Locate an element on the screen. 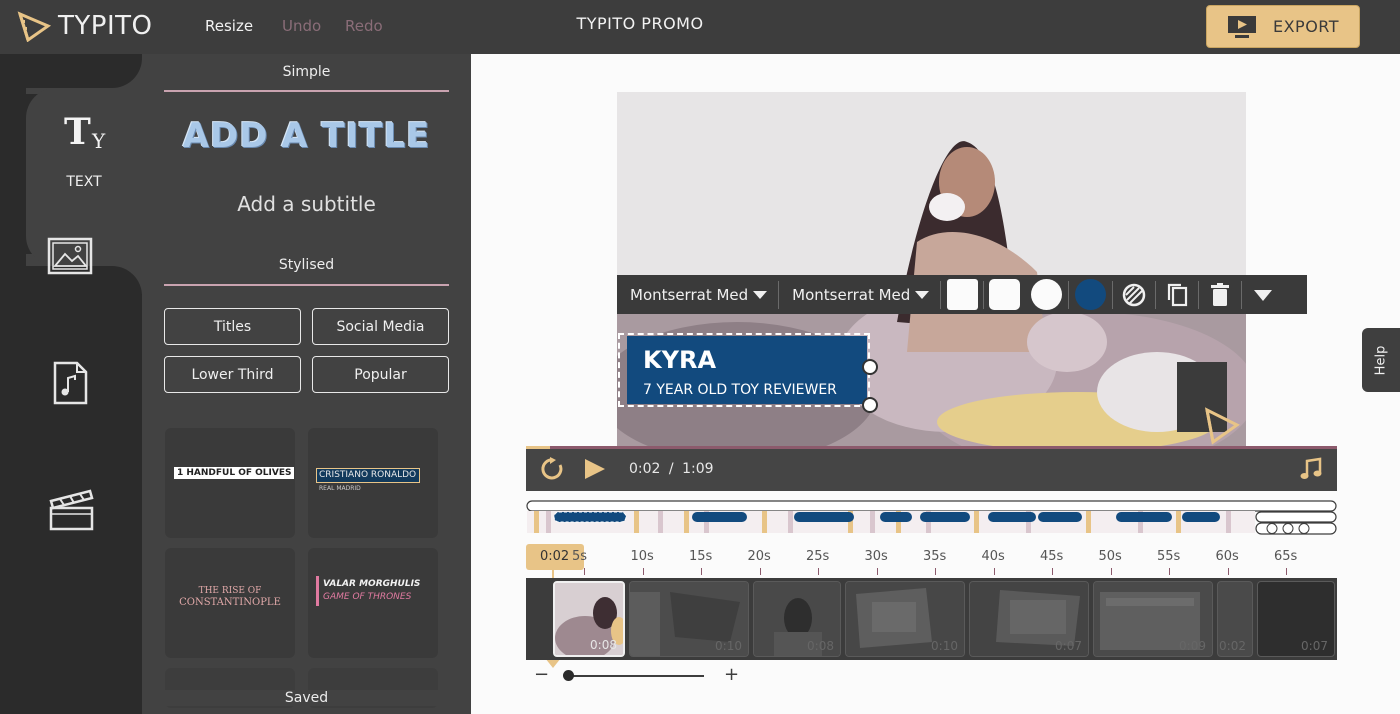  template-text: CONSTANTINOPLE is located at coordinates (230, 602).